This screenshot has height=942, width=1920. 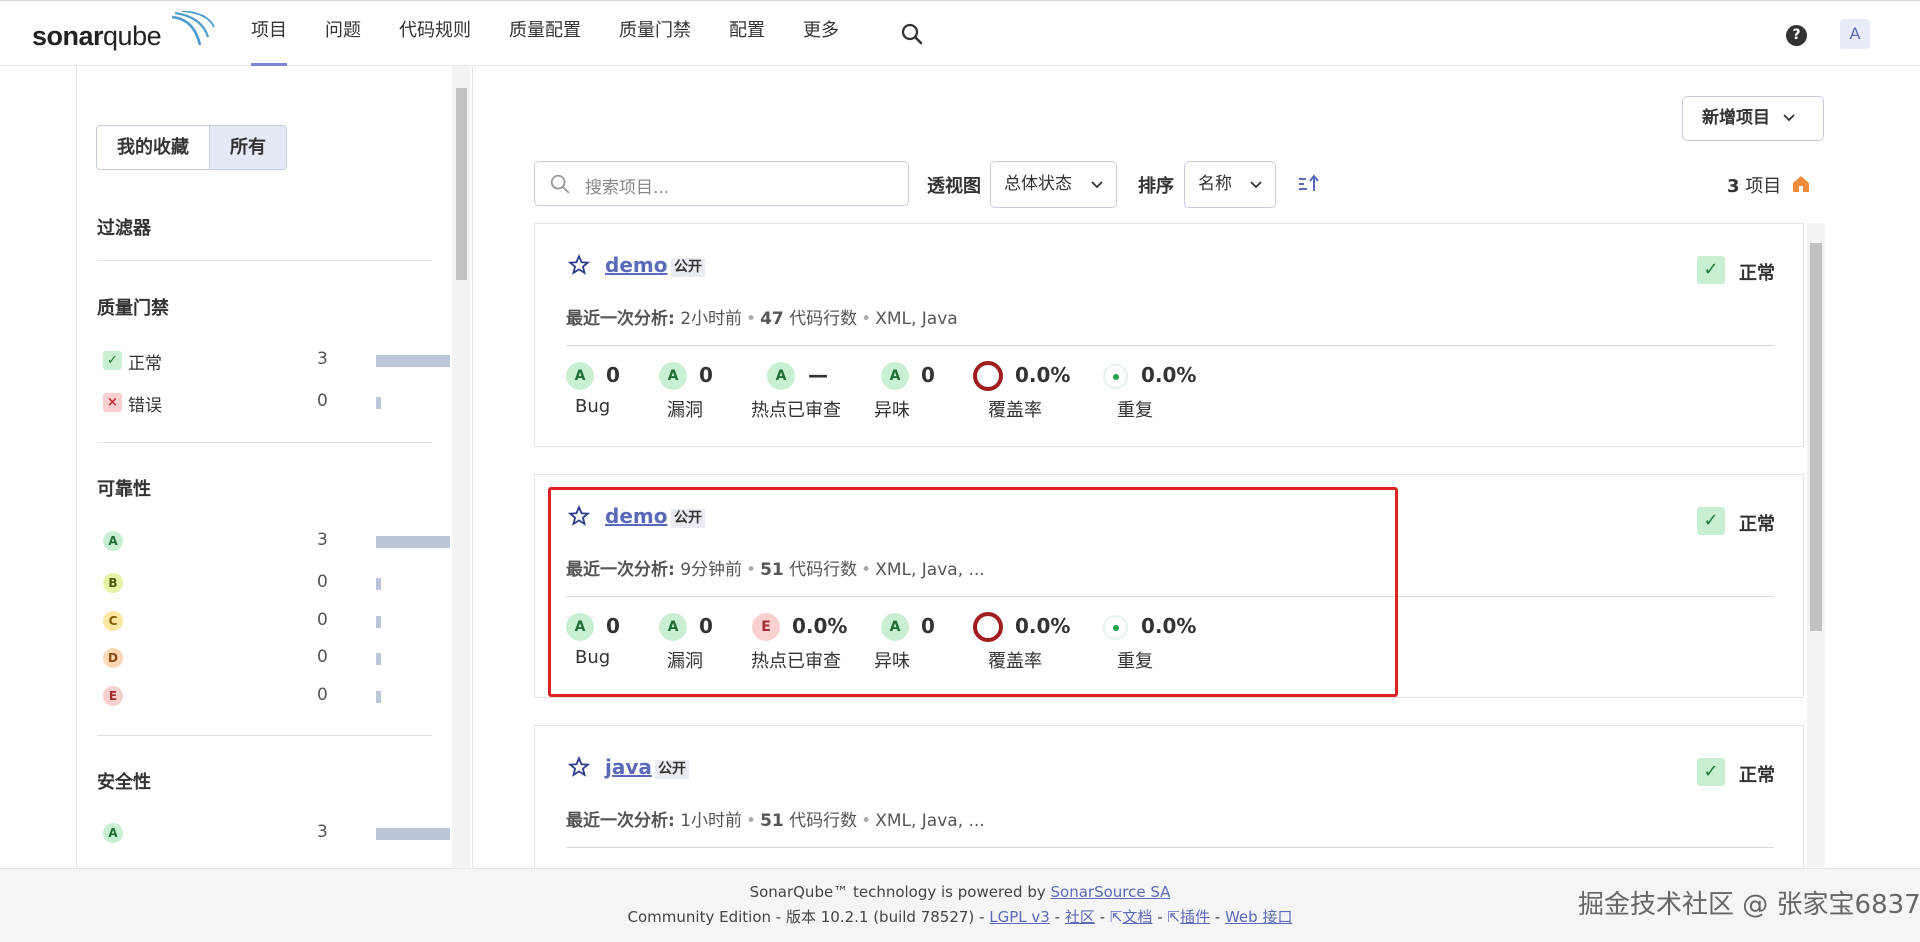 I want to click on project-list-scrollbar, so click(x=1816, y=545).